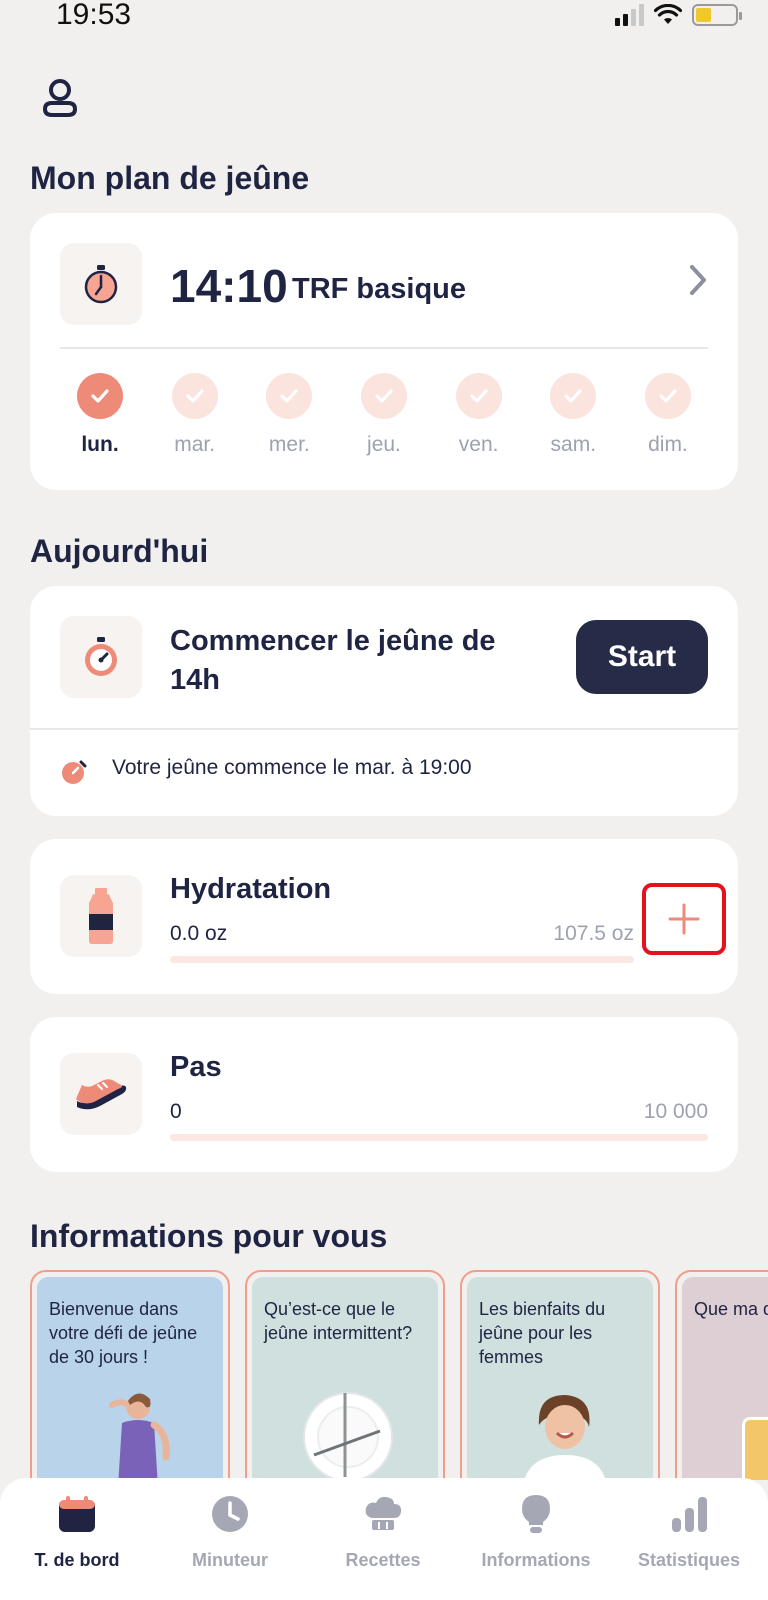 The width and height of the screenshot is (768, 1600). What do you see at coordinates (536, 1560) in the screenshot?
I see `tab-label: Informations` at bounding box center [536, 1560].